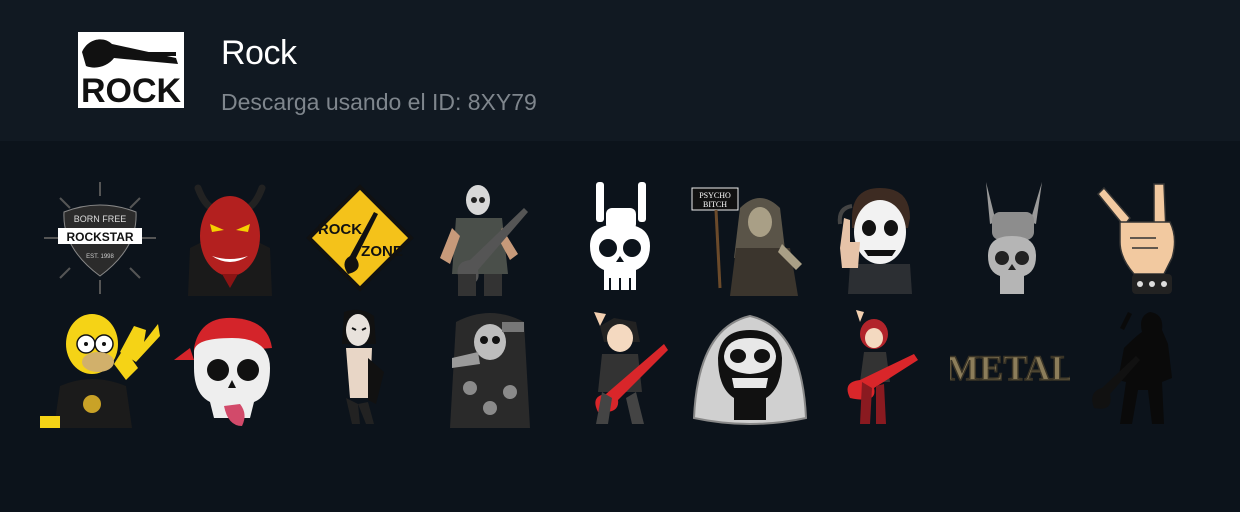 This screenshot has height=512, width=1240. I want to click on sticker-rockstar-pick: BORN FREE ROCKSTAR EST. 1998, so click(100, 238).